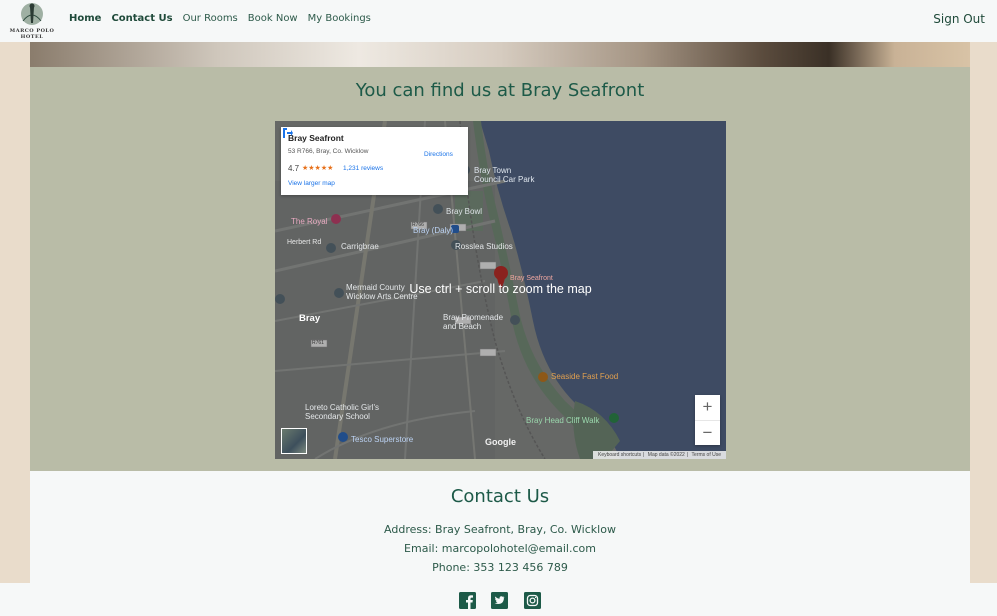  Describe the element at coordinates (706, 455) in the screenshot. I see `terms-of-use-link: Terms of Use` at that location.